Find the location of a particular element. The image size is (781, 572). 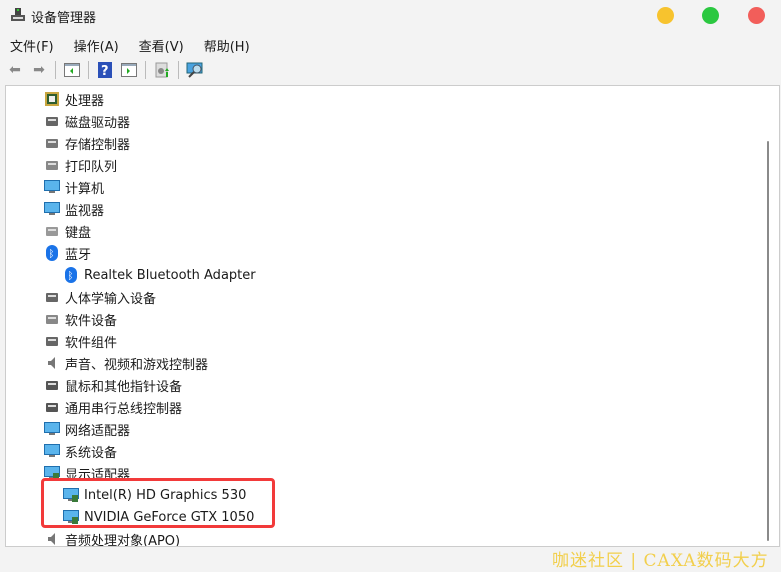

menu-bar: 文件(F) 操作(A) 查看(V) 帮助(H) is located at coordinates (130, 45).